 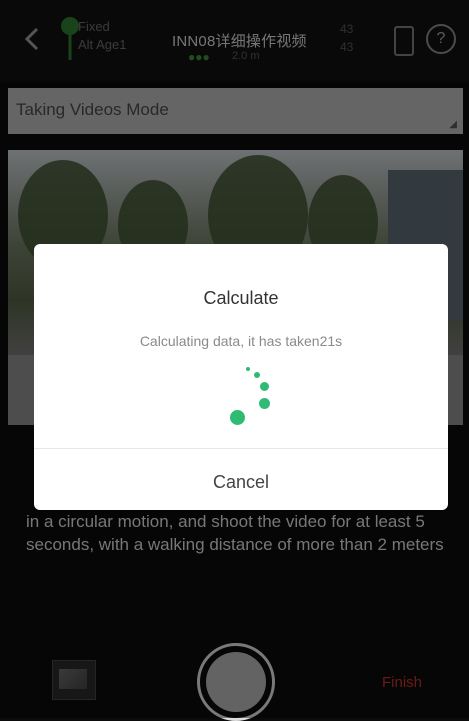 I want to click on cancel-button: Cancel, so click(x=241, y=479).